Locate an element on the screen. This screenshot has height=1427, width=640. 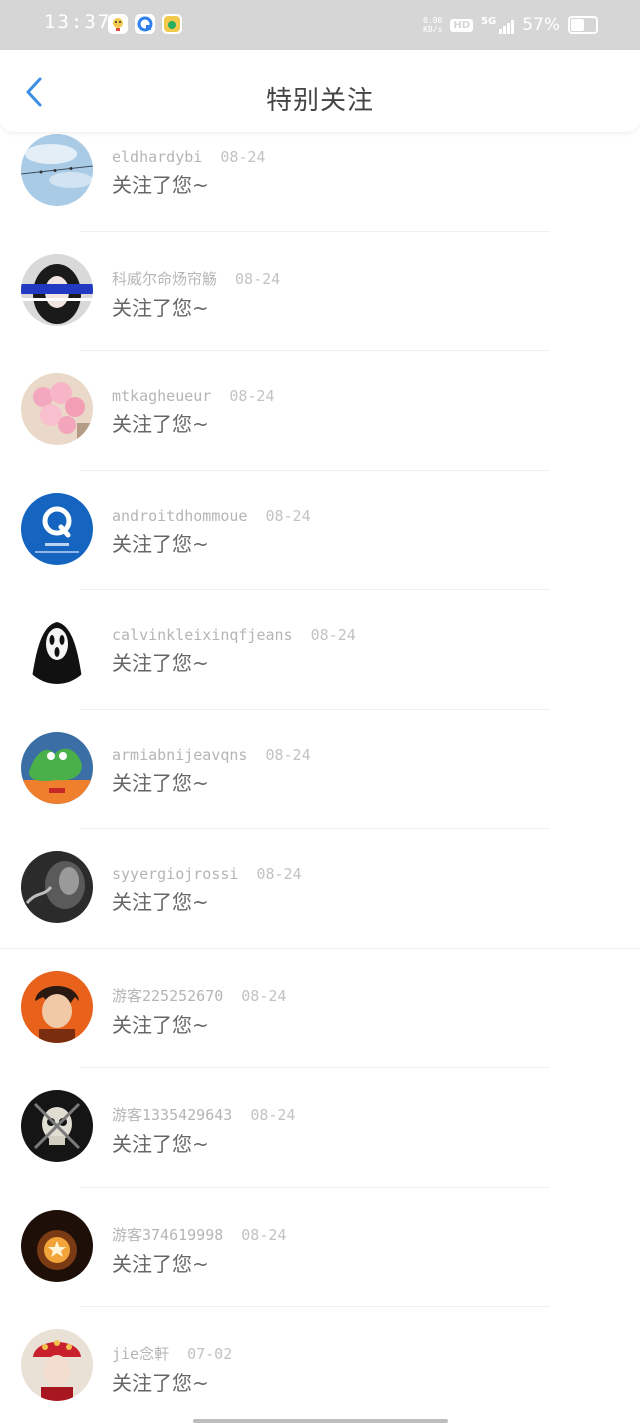
user-name: 游客374619998 is located at coordinates (167, 1234).